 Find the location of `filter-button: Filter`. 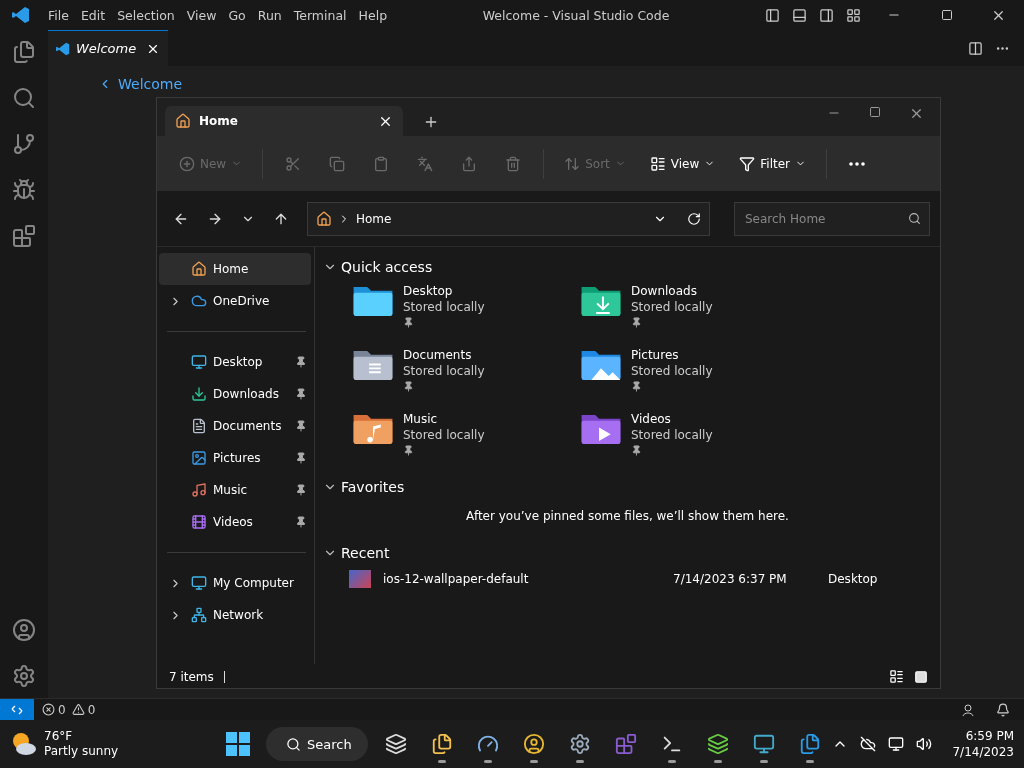

filter-button: Filter is located at coordinates (772, 163).